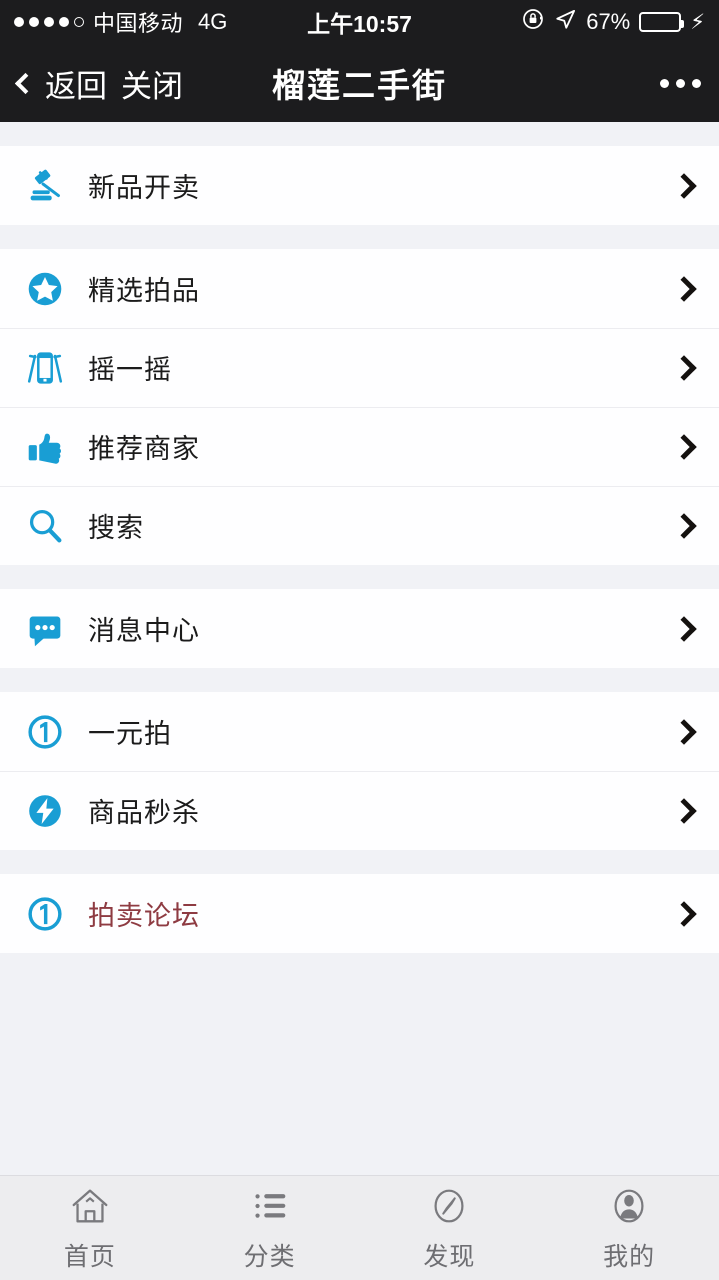 The image size is (719, 1280). Describe the element at coordinates (629, 1257) in the screenshot. I see `tab-profile-label: 我的` at that location.